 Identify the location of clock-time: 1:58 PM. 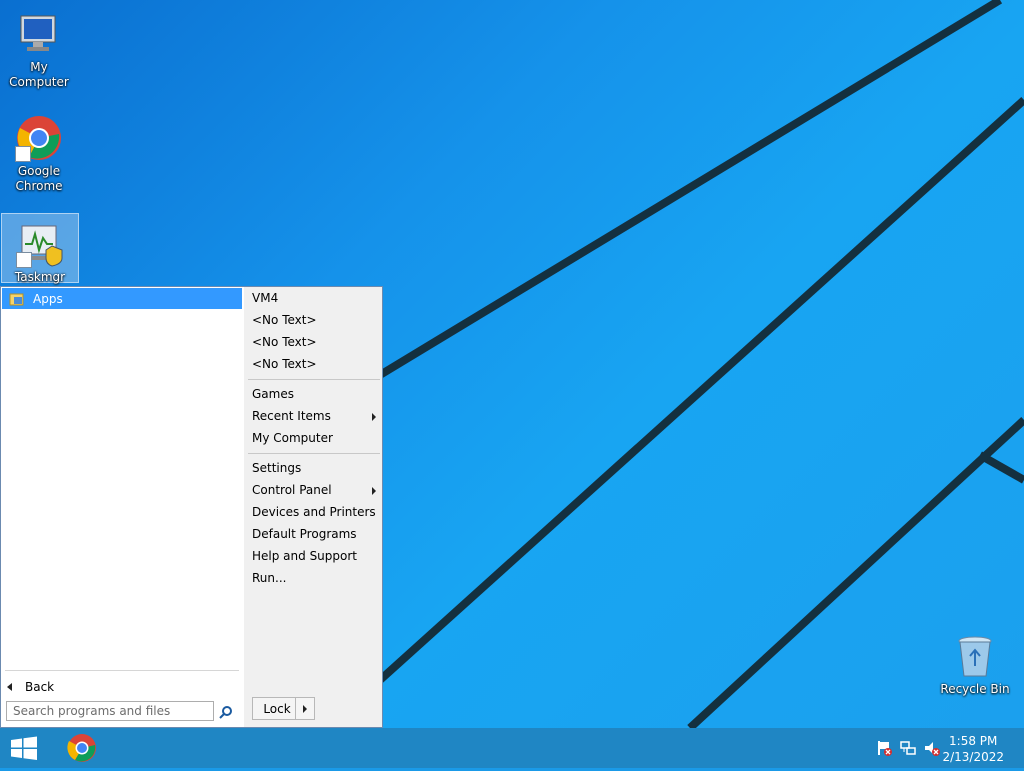
(973, 741).